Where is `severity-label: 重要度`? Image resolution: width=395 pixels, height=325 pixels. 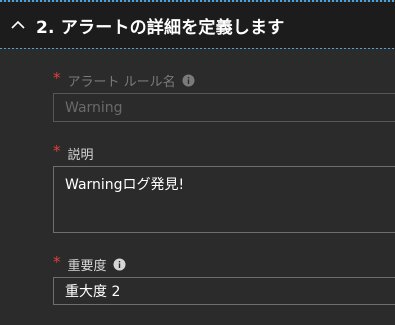 severity-label: 重要度 is located at coordinates (87, 266).